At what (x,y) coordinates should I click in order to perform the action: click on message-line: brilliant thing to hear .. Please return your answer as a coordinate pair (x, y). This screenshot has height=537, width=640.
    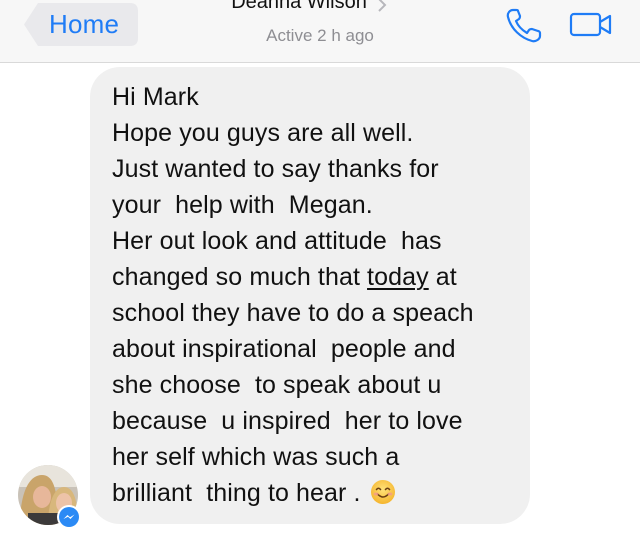
    Looking at the image, I should click on (316, 493).